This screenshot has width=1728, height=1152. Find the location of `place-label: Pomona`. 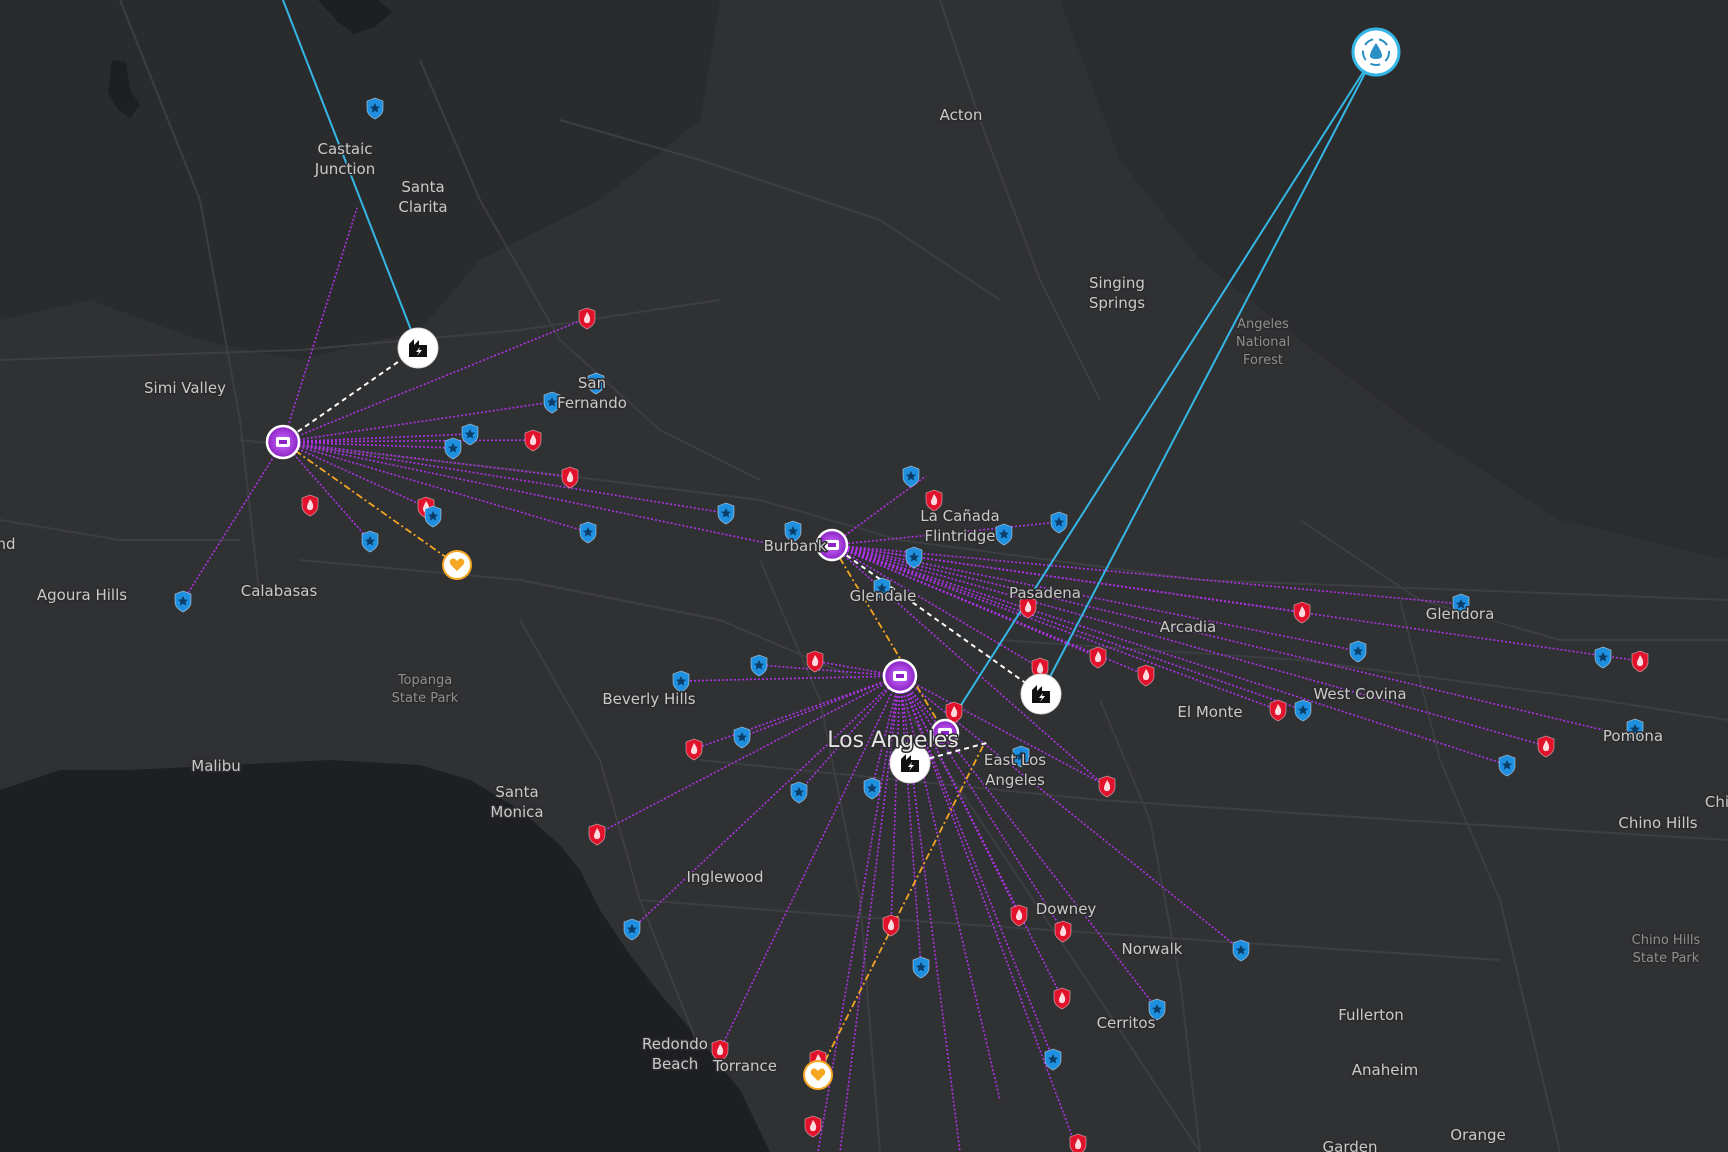

place-label: Pomona is located at coordinates (1633, 736).